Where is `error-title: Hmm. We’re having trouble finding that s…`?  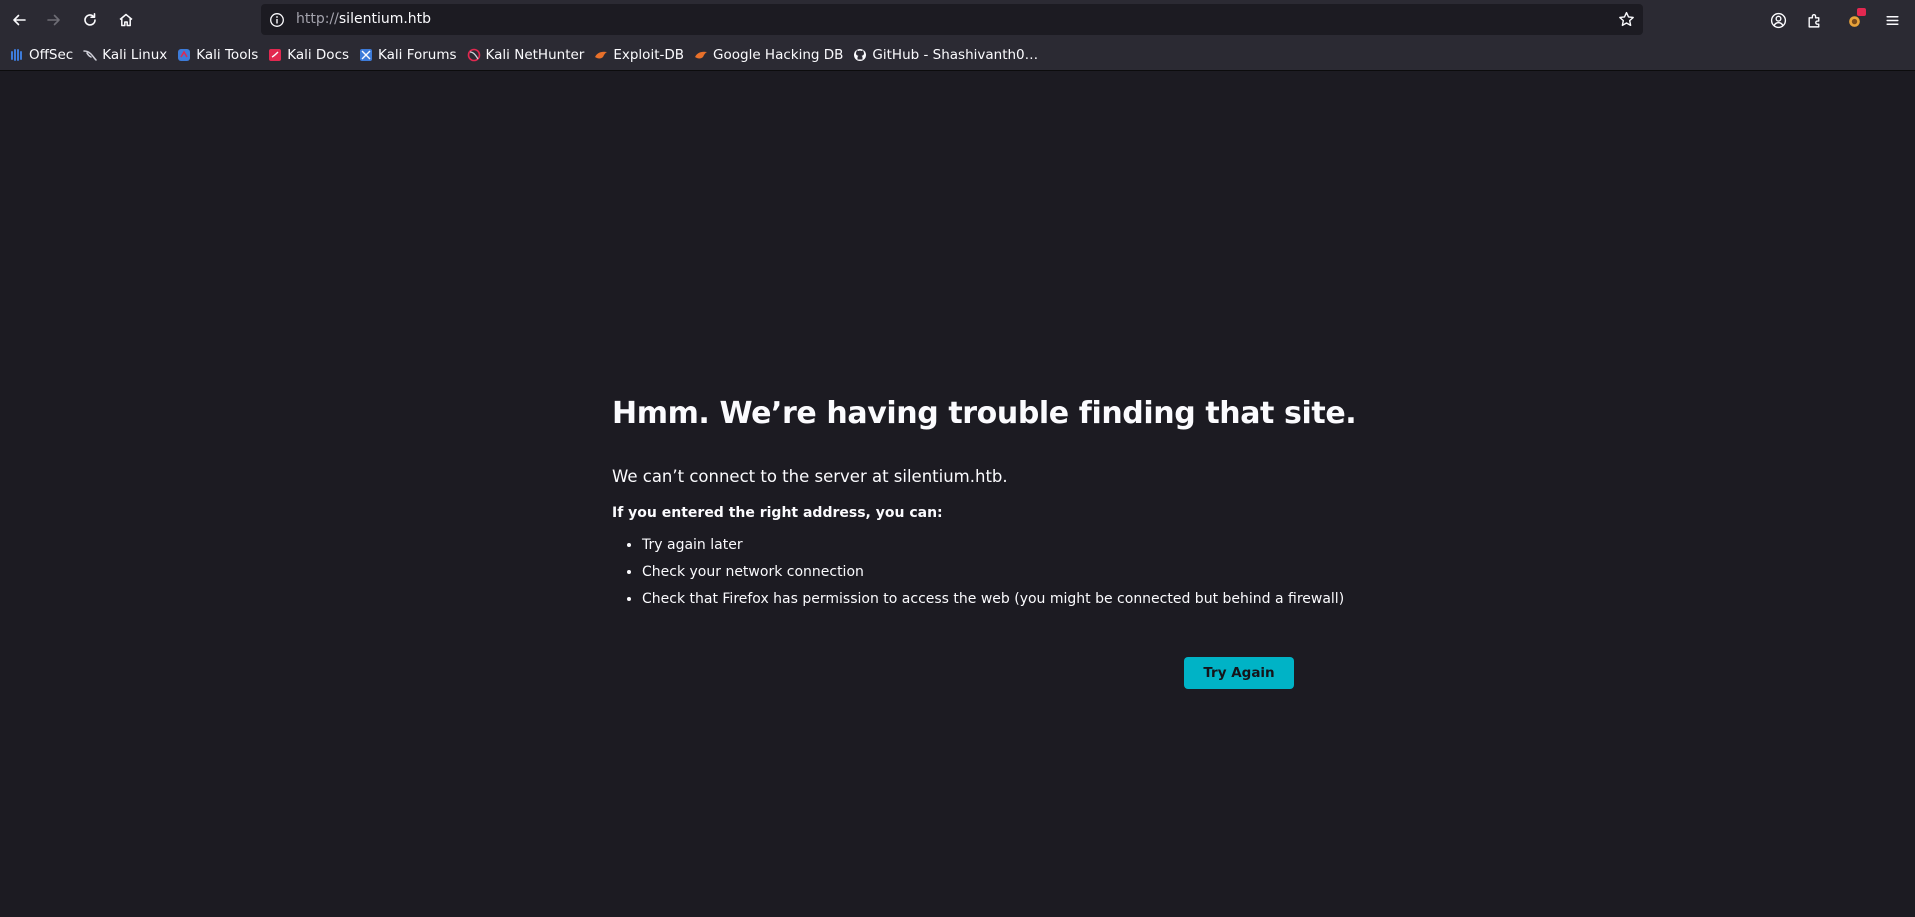 error-title: Hmm. We’re having trouble finding that s… is located at coordinates (984, 413).